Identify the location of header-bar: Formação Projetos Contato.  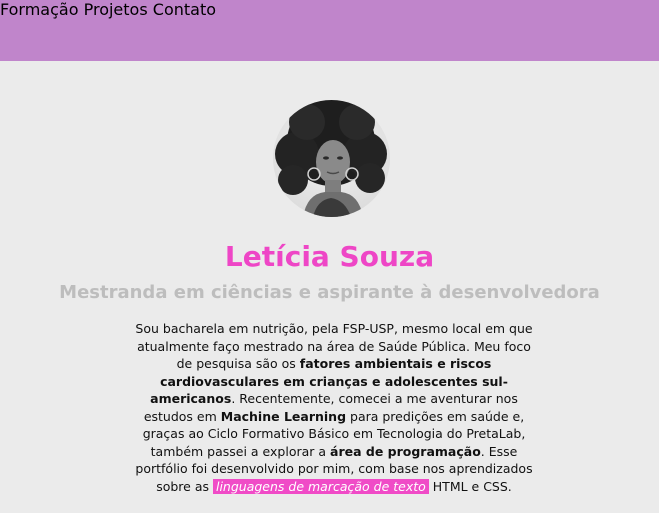
(329, 30).